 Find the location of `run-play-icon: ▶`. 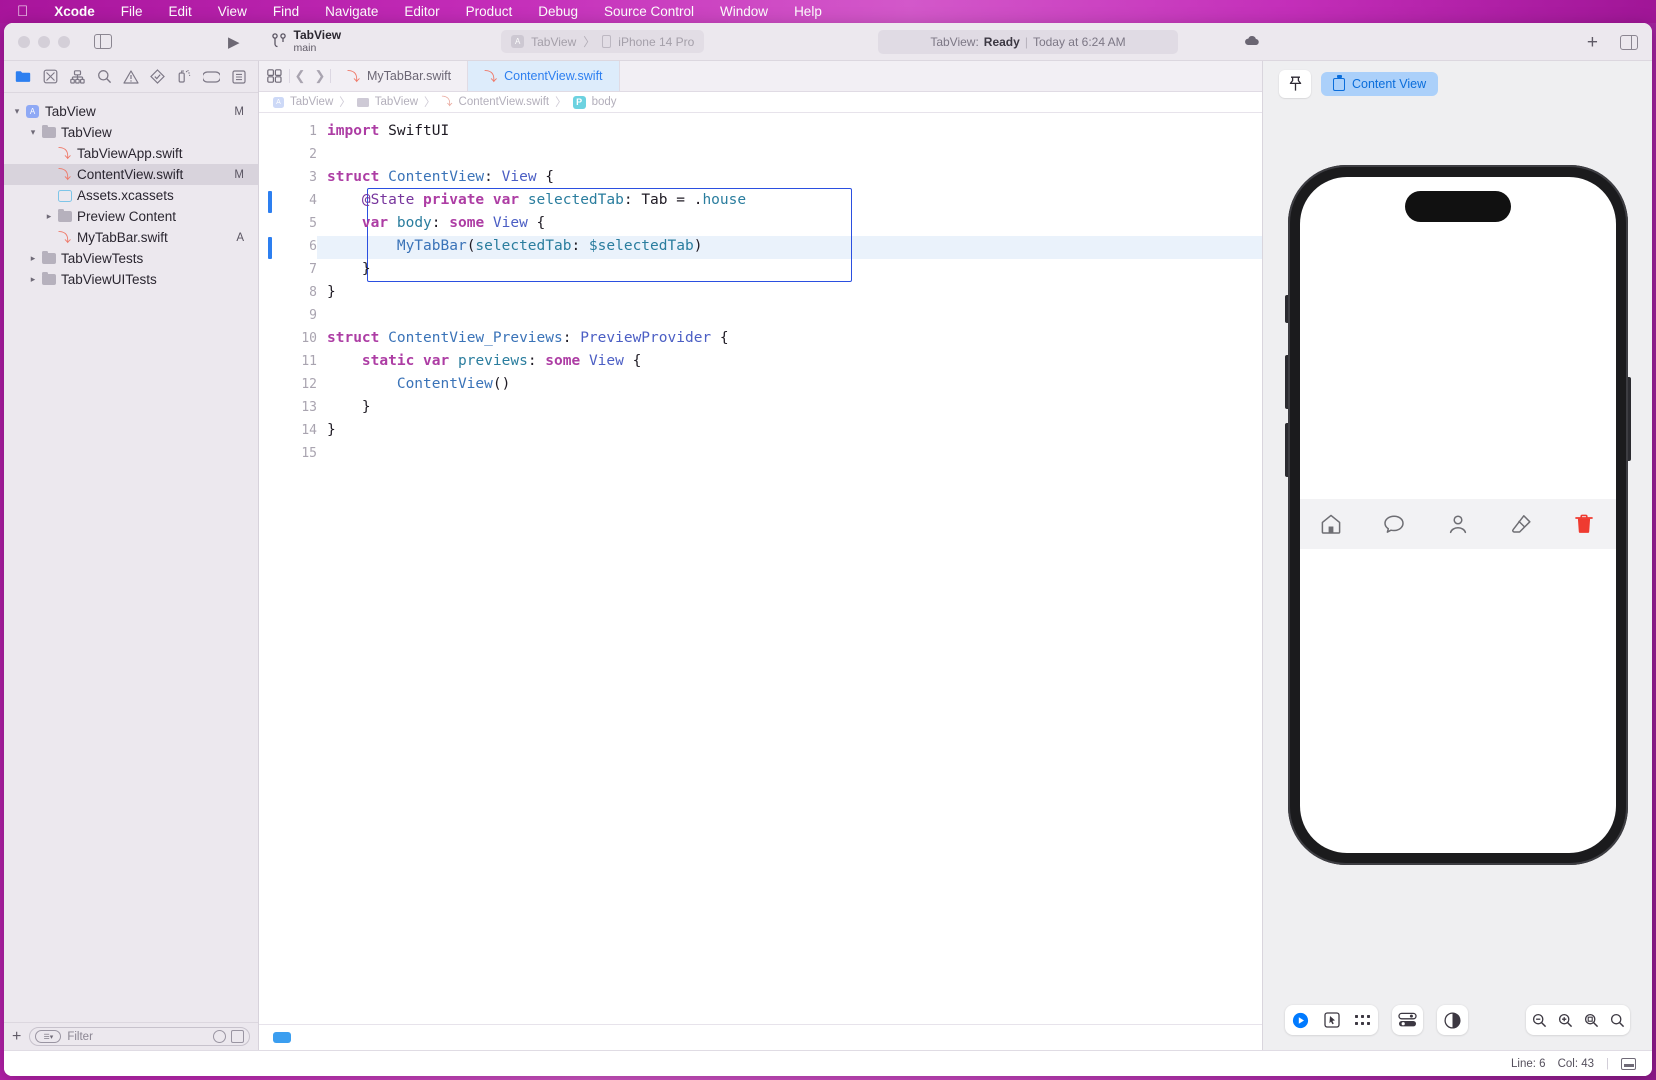

run-play-icon: ▶ is located at coordinates (234, 42).